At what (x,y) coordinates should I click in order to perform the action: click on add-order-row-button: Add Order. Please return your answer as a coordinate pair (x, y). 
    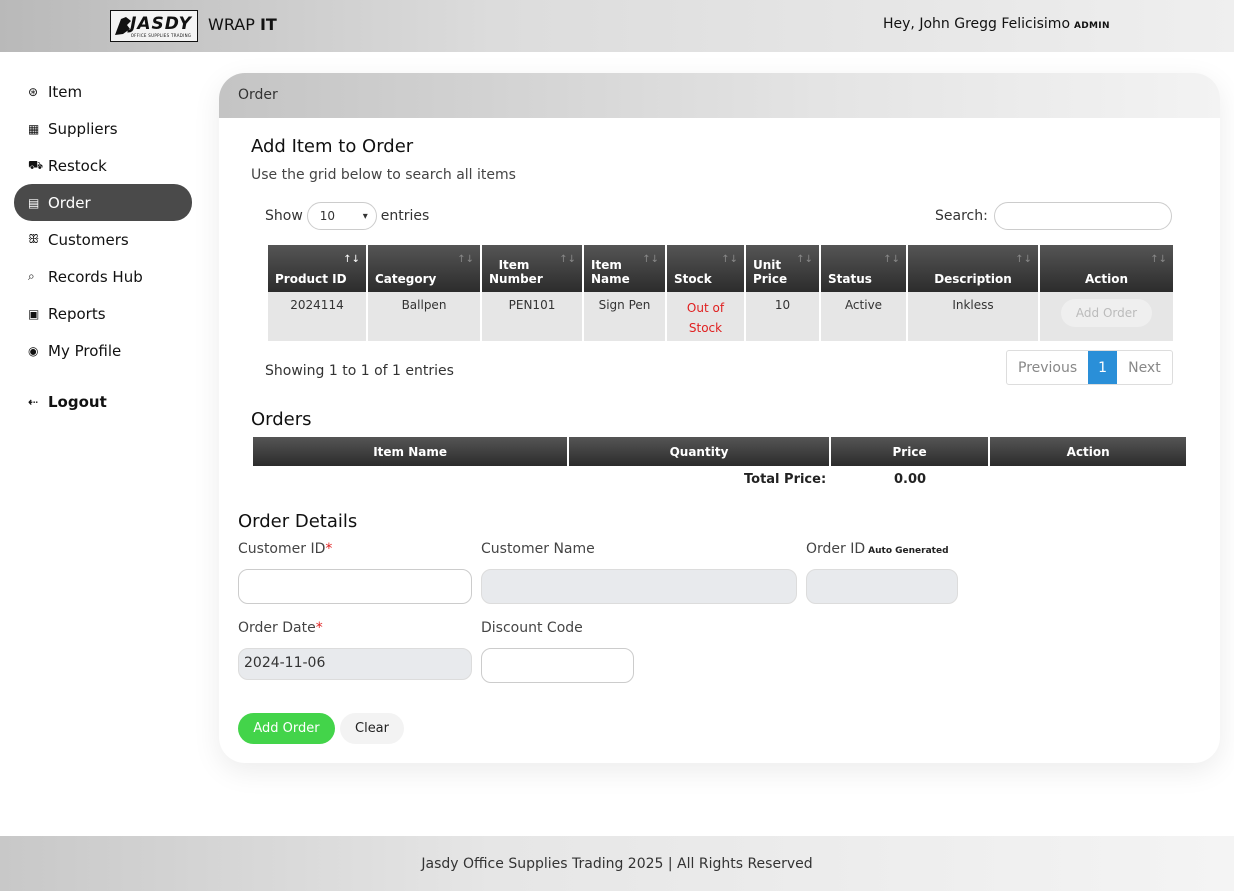
    Looking at the image, I should click on (1106, 313).